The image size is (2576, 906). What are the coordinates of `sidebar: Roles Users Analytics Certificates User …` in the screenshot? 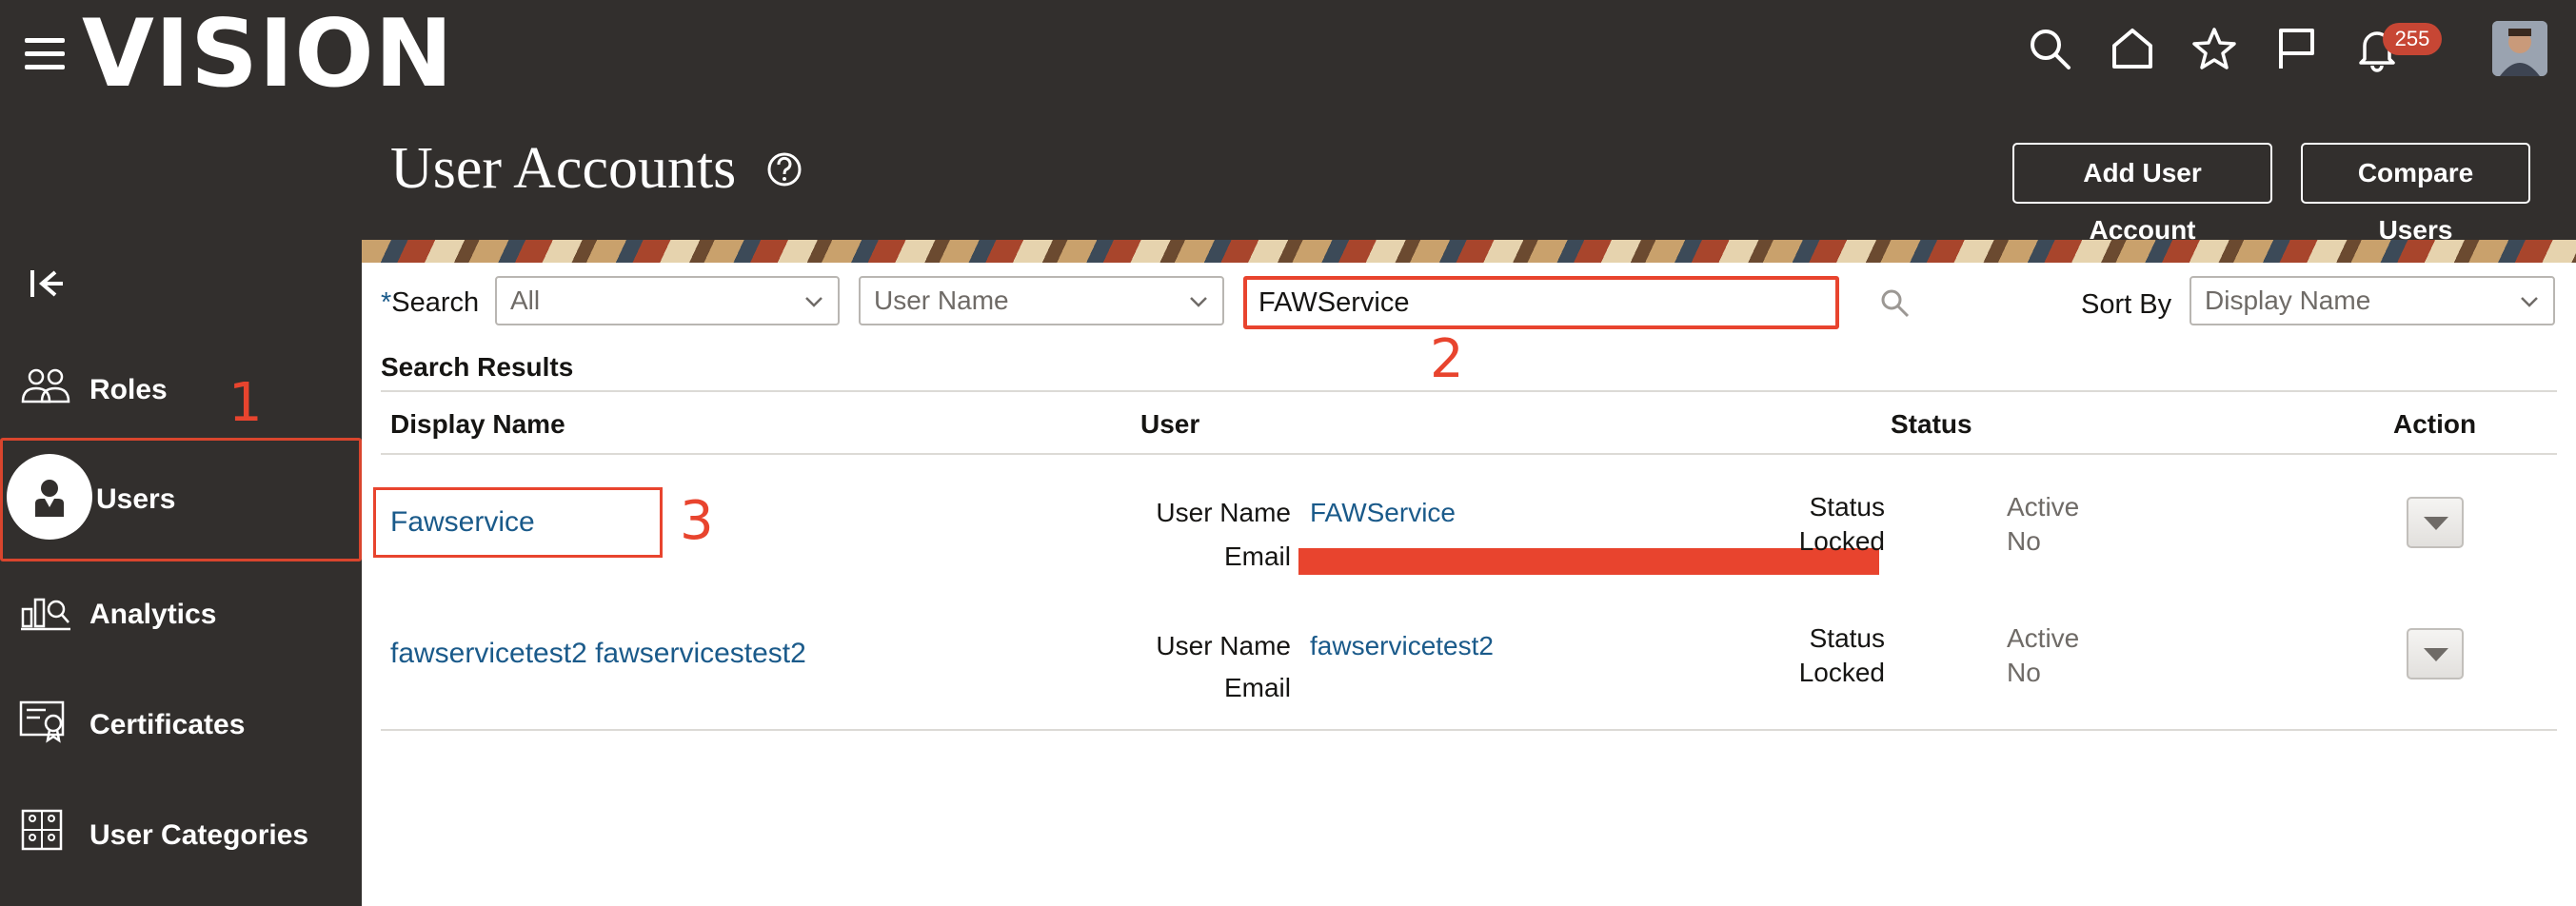 It's located at (181, 518).